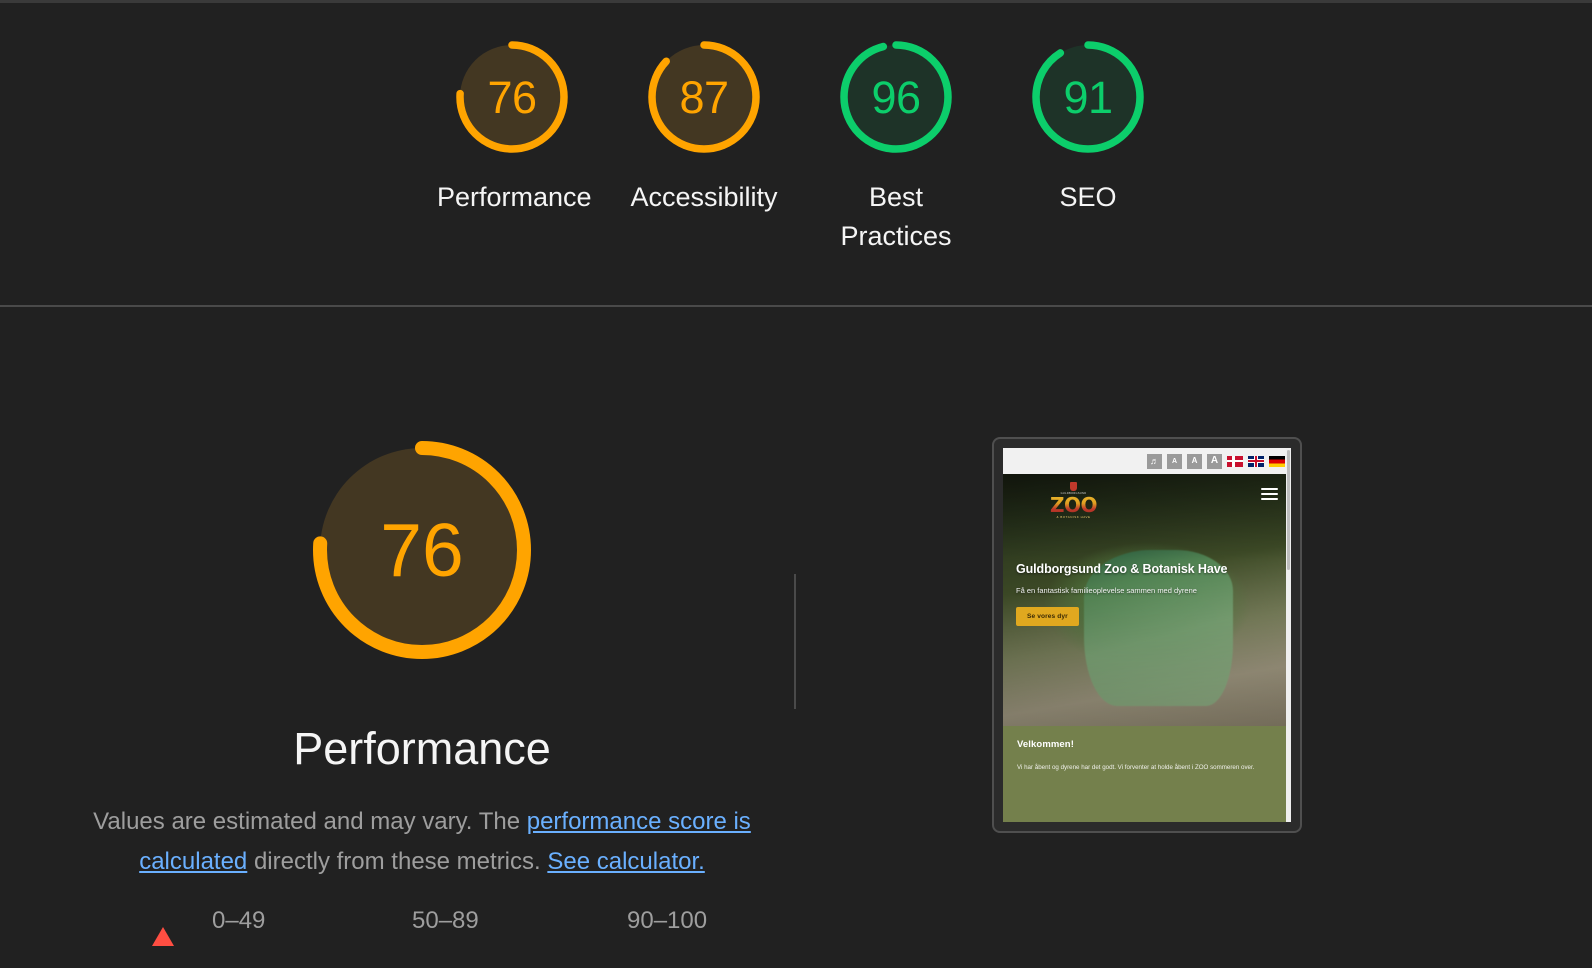  I want to click on gauge-value-best-practices: 96, so click(896, 97).